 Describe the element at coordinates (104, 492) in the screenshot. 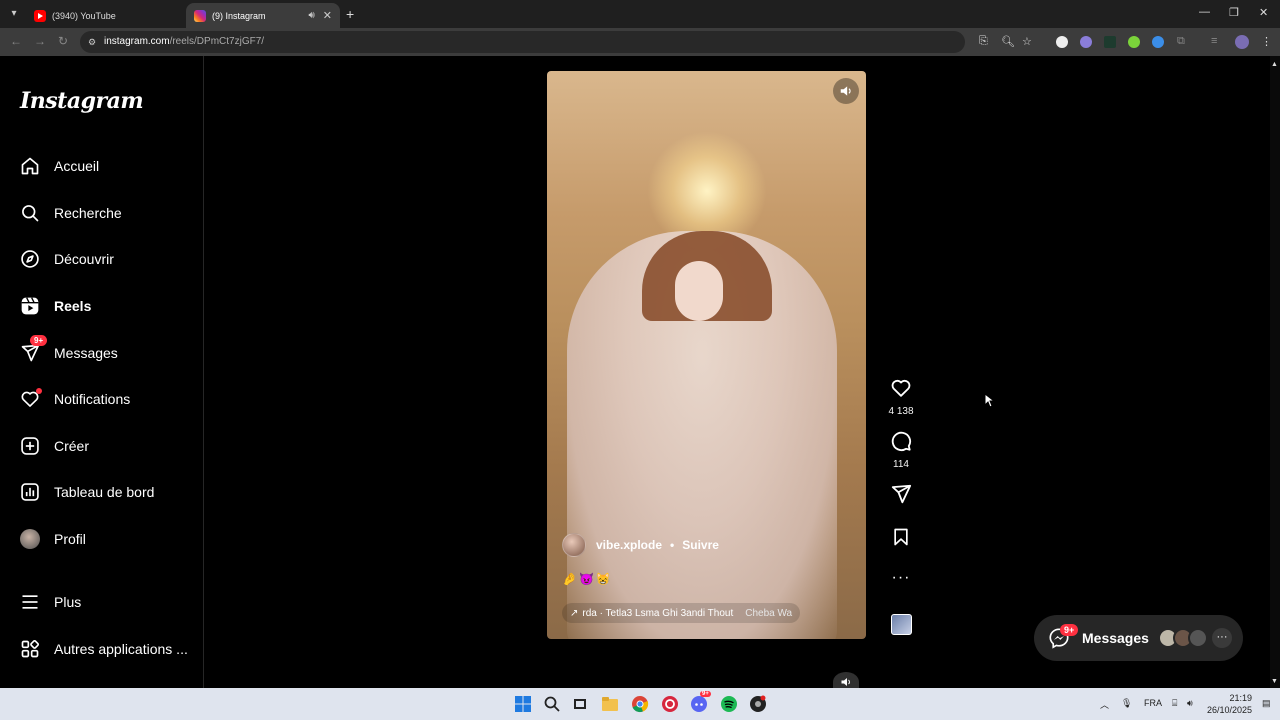

I see `sidebar-item-label: Tableau de bord` at that location.